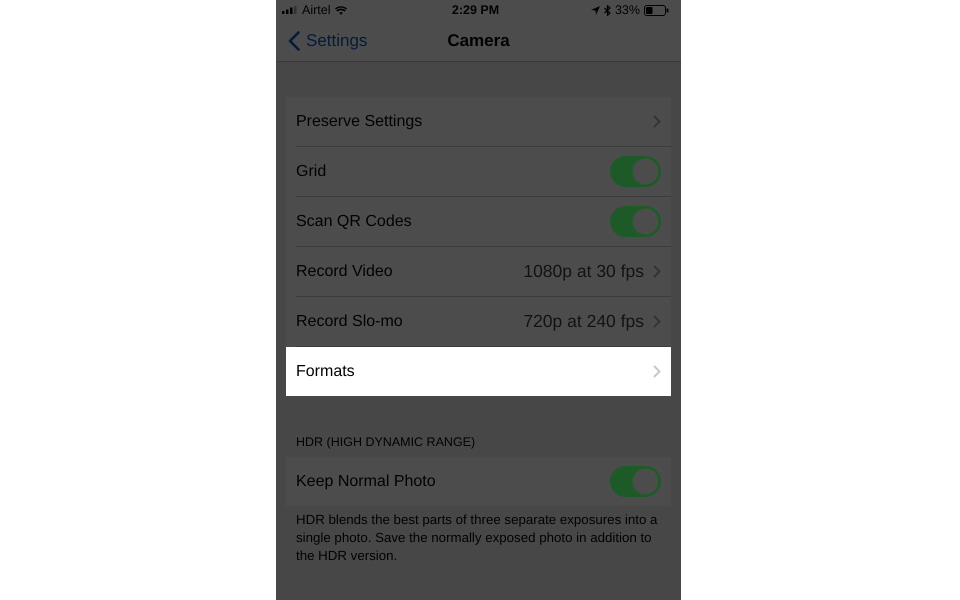 The image size is (960, 600). Describe the element at coordinates (478, 121) in the screenshot. I see `settings-row: Preserve Settings` at that location.